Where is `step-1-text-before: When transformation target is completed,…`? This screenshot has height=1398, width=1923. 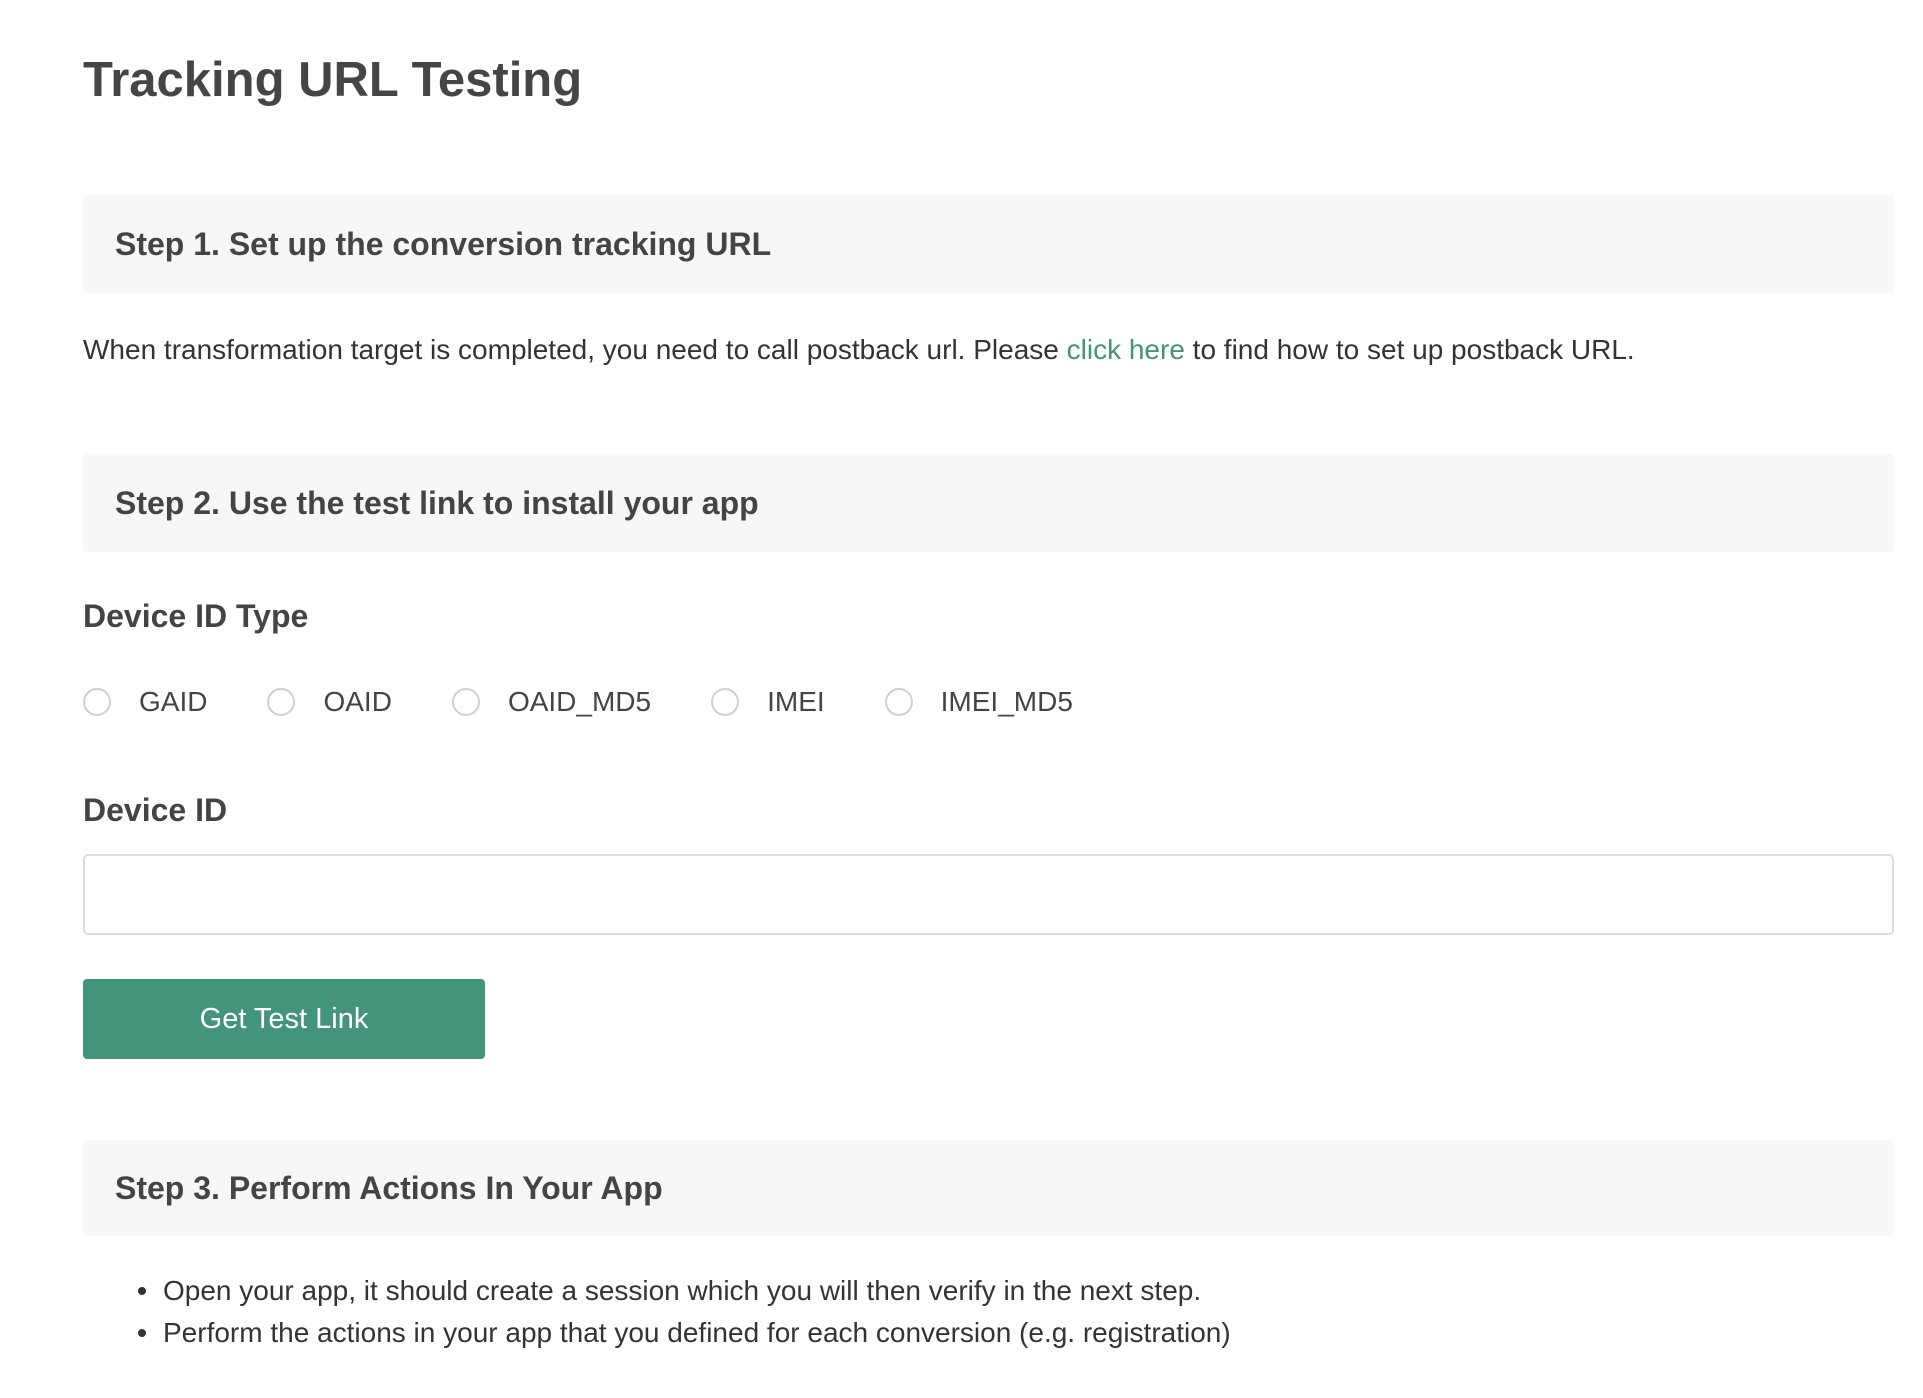 step-1-text-before: When transformation target is completed,… is located at coordinates (575, 349).